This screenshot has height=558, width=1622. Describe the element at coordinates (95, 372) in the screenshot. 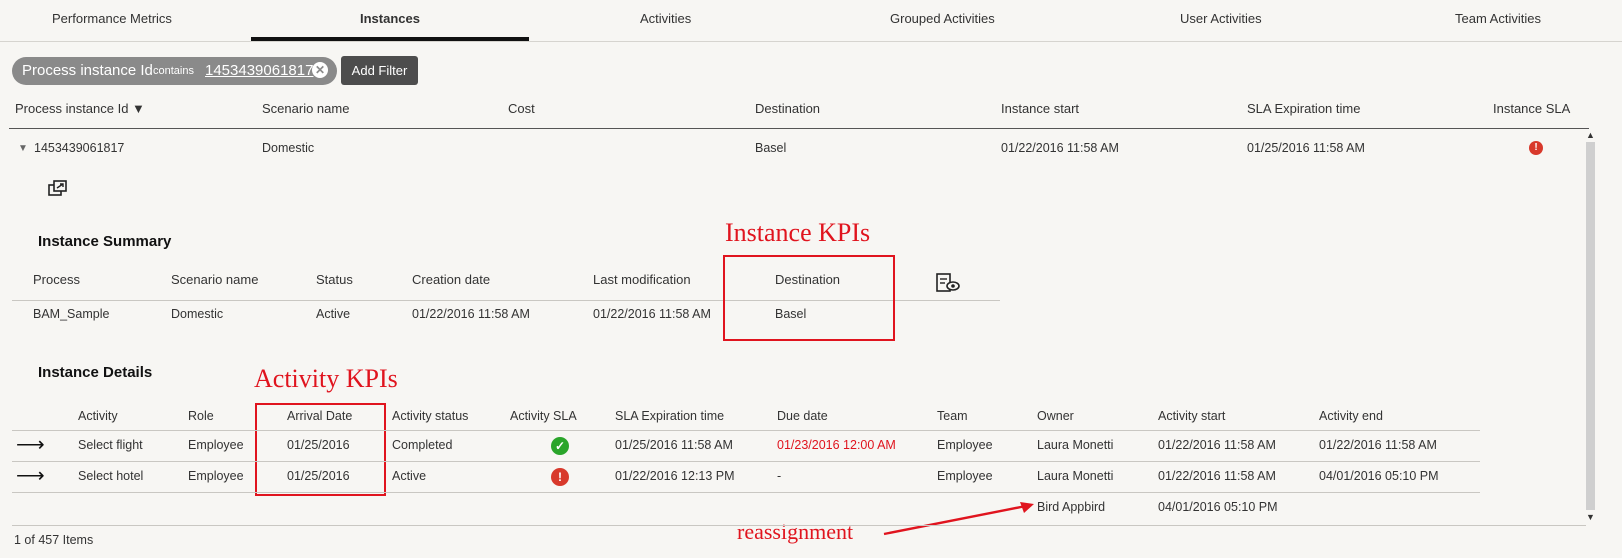

I see `instance-details-title: Instance Details` at that location.